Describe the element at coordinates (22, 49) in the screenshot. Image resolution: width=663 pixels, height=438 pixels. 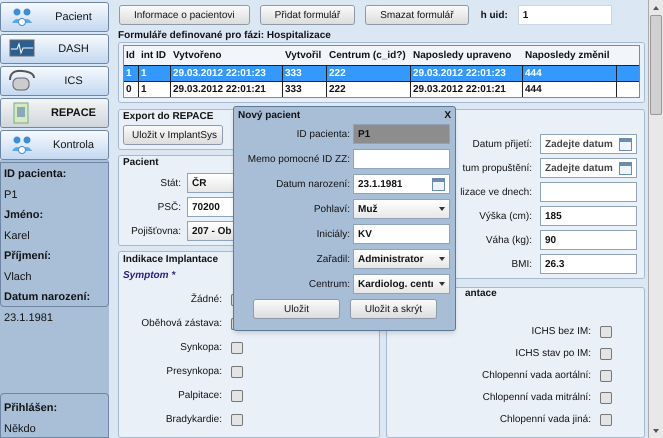
I see `monitor-icon` at that location.